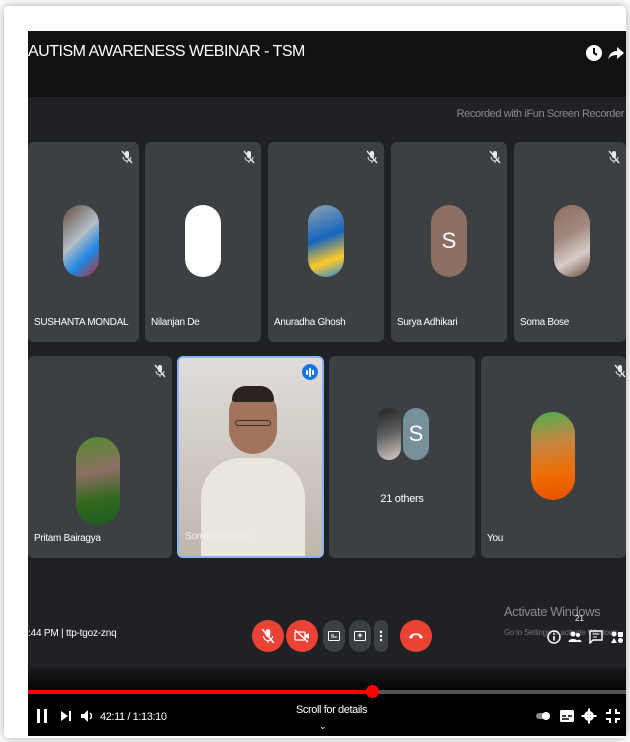 This screenshot has height=742, width=630. What do you see at coordinates (66, 716) in the screenshot?
I see `next-icon` at bounding box center [66, 716].